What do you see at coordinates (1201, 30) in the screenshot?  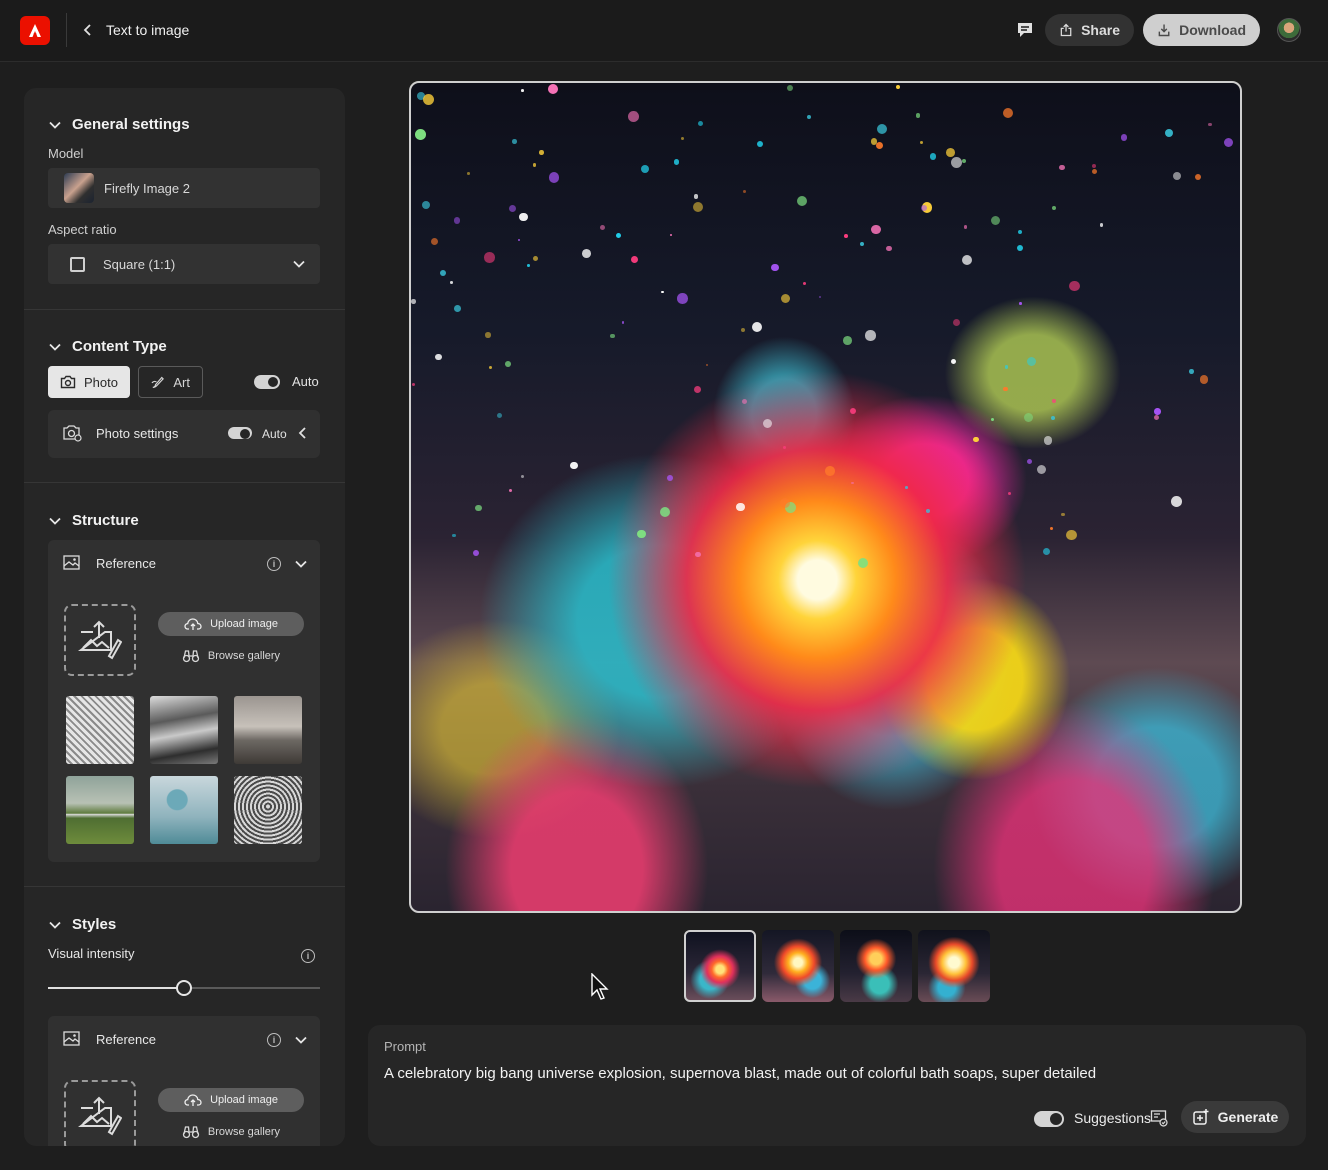 I see `download-button: Download` at bounding box center [1201, 30].